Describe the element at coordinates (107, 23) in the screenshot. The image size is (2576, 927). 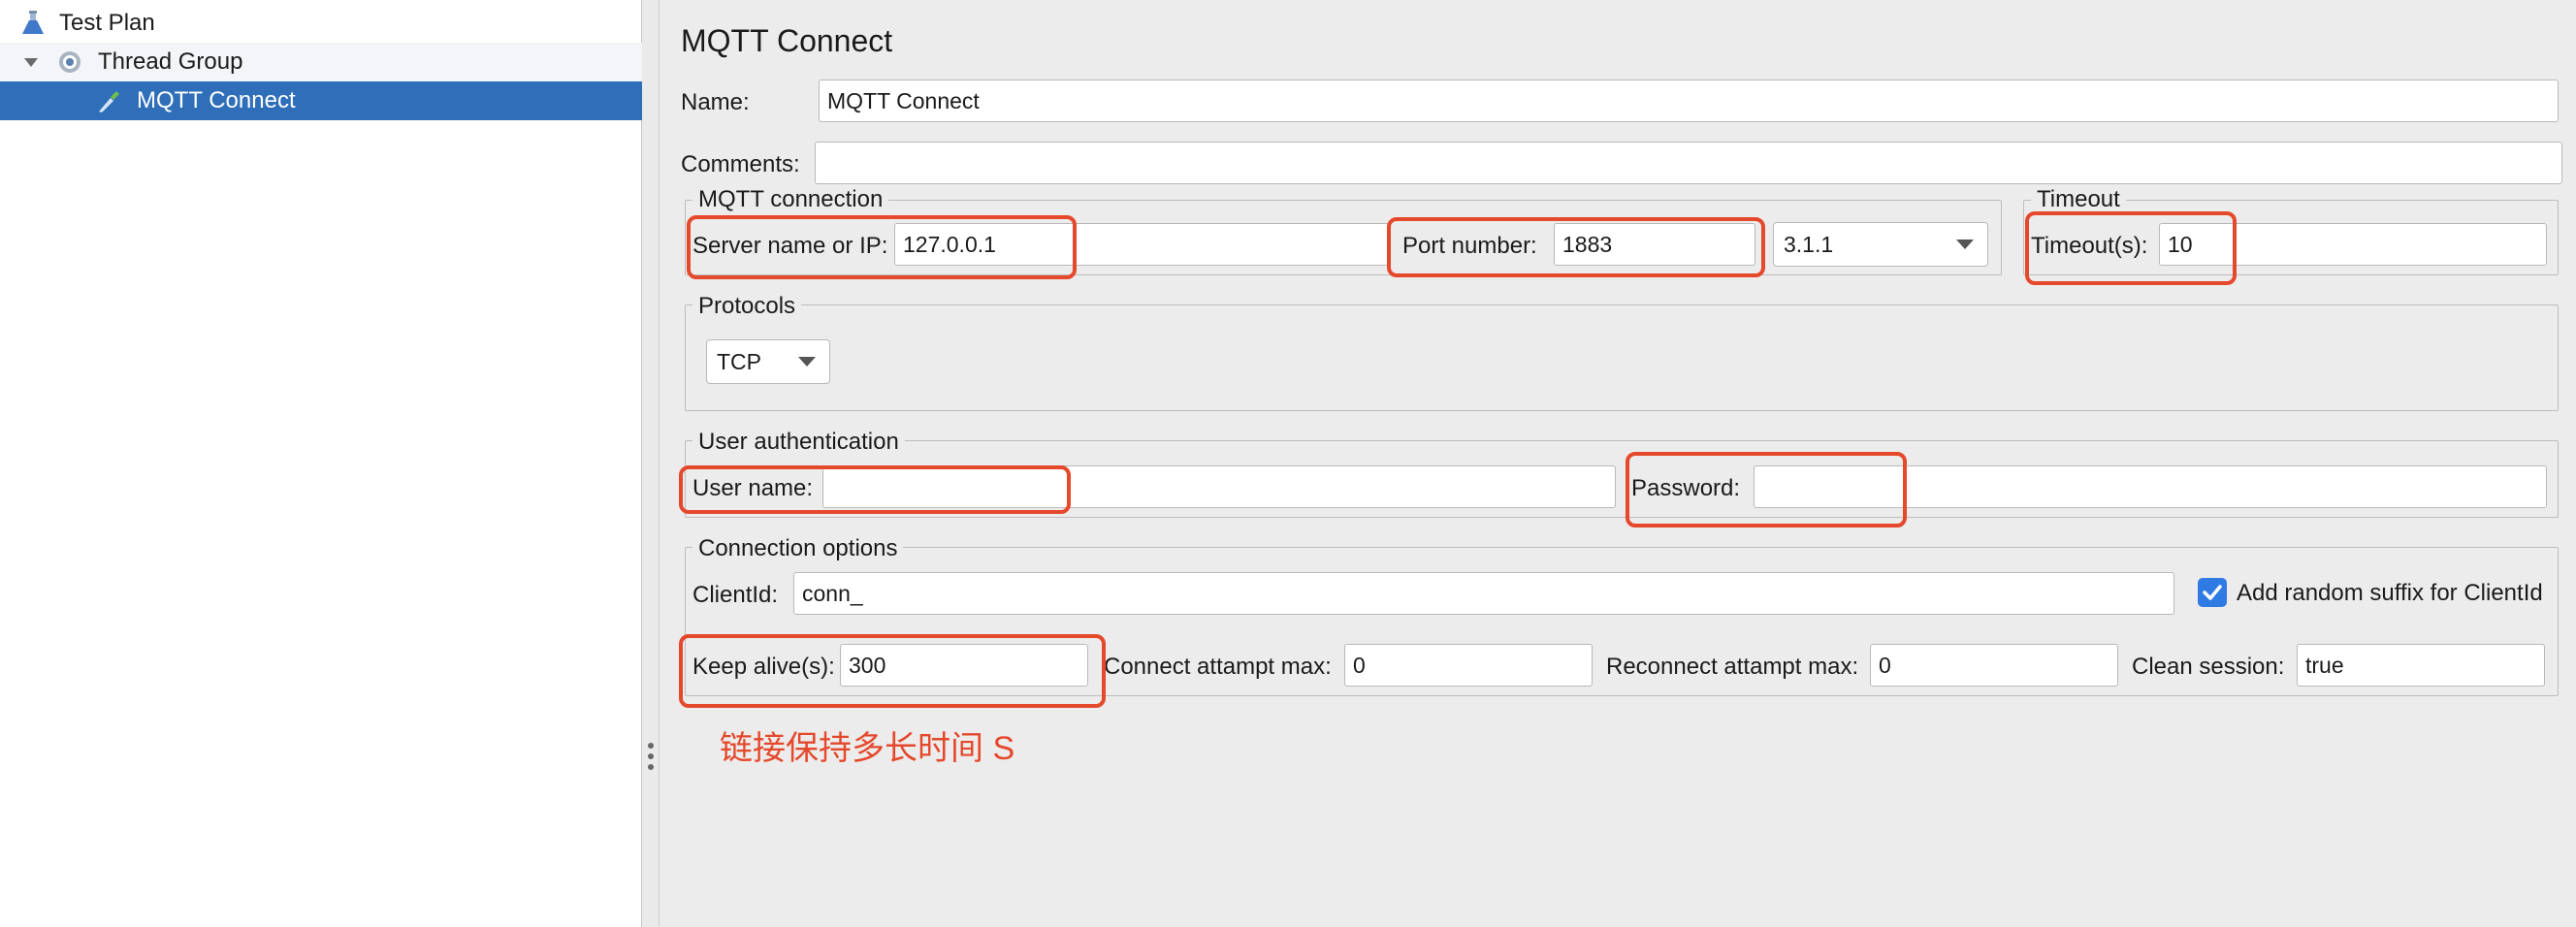
I see `tree-item-label: Test Plan` at that location.